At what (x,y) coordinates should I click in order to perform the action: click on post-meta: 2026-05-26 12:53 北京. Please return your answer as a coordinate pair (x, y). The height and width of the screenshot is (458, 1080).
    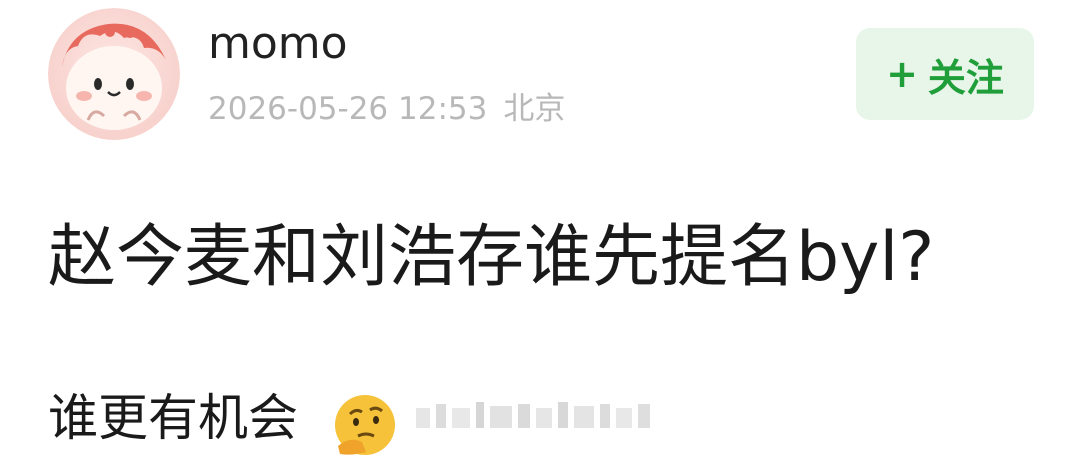
    Looking at the image, I should click on (386, 109).